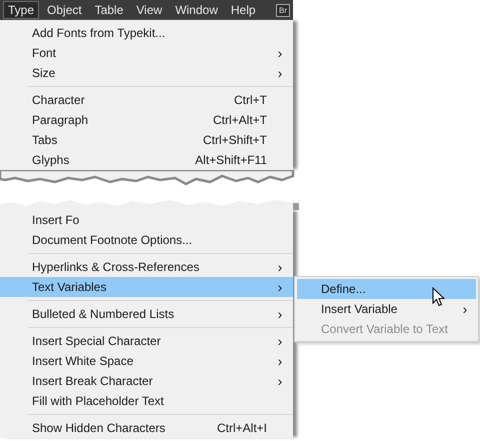  What do you see at coordinates (146, 53) in the screenshot?
I see `menu-item: Font ›` at bounding box center [146, 53].